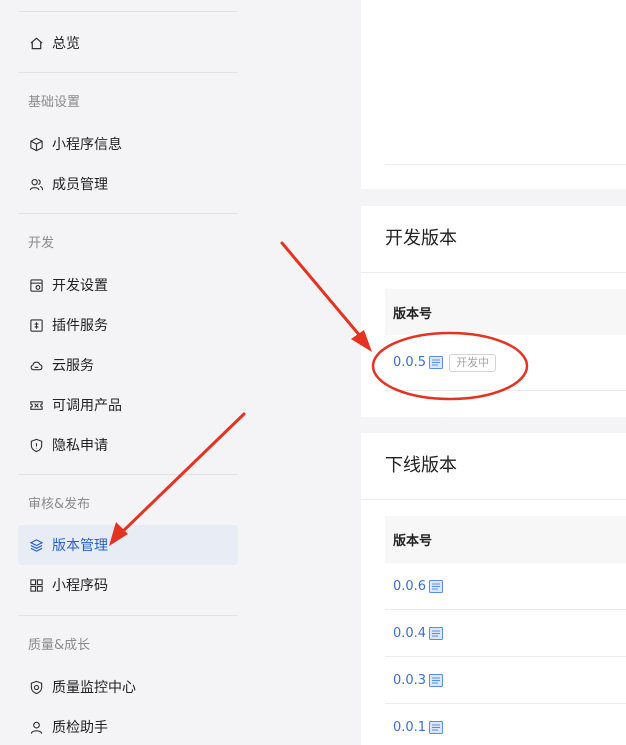 The image size is (626, 745). What do you see at coordinates (36, 43) in the screenshot?
I see `home-icon` at bounding box center [36, 43].